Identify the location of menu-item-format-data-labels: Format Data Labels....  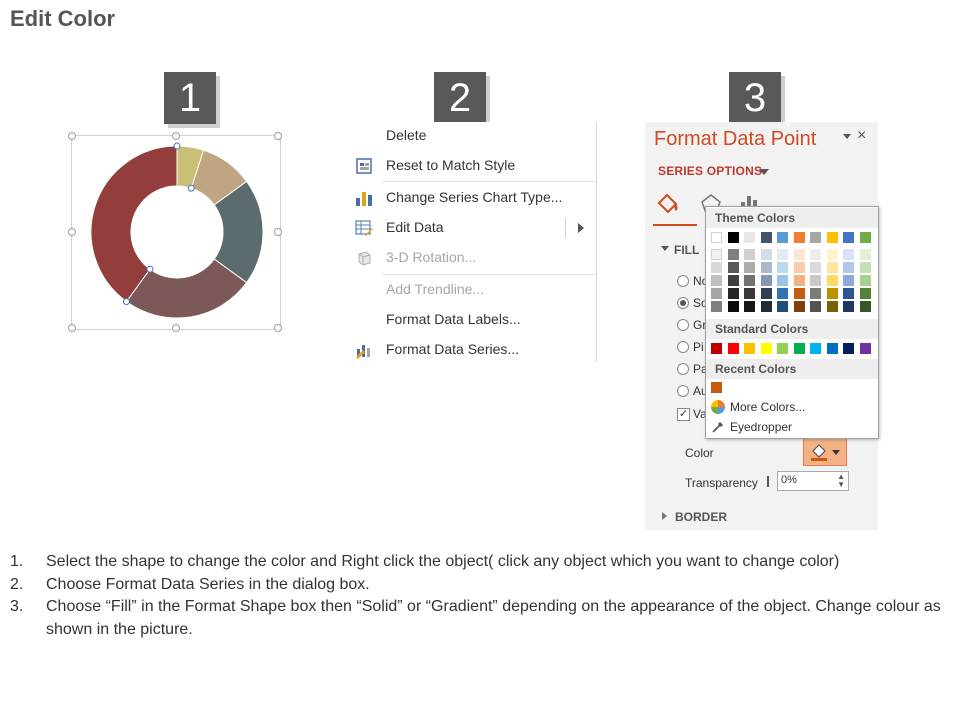
(474, 320).